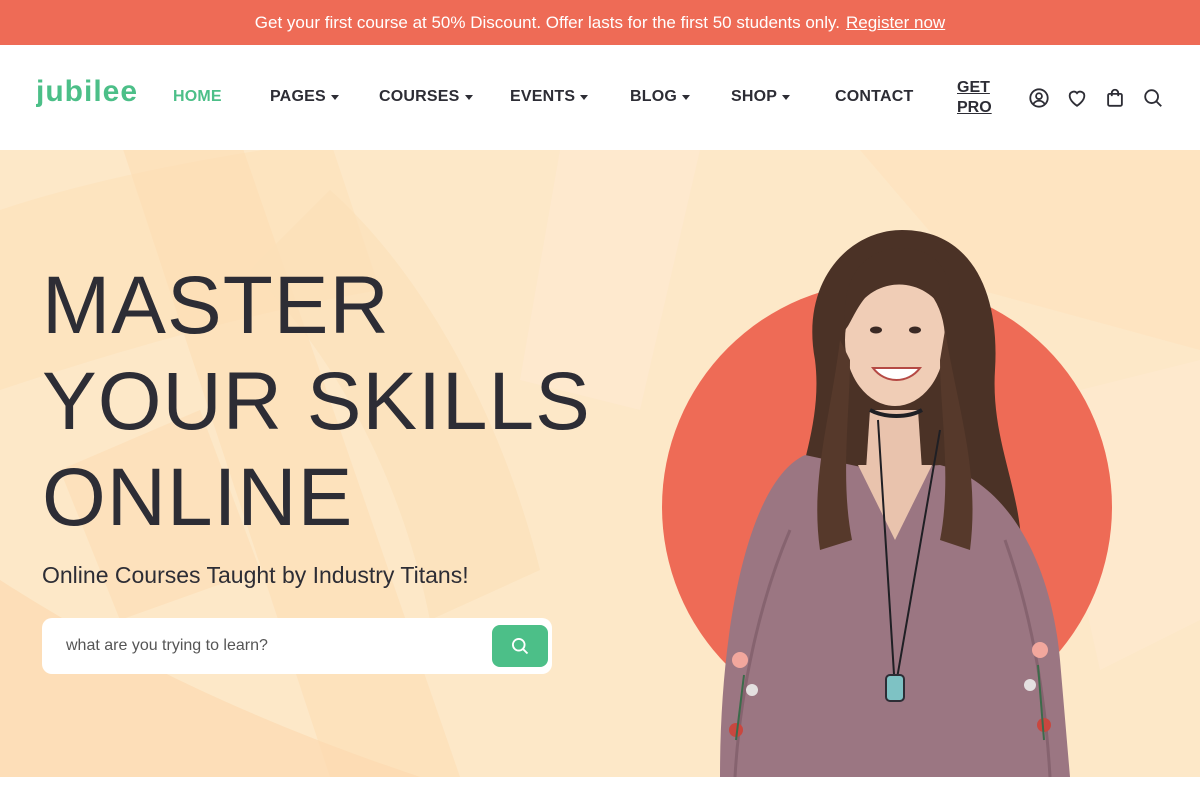 The image size is (1200, 800). I want to click on get-pro-link: GET PRO, so click(977, 98).